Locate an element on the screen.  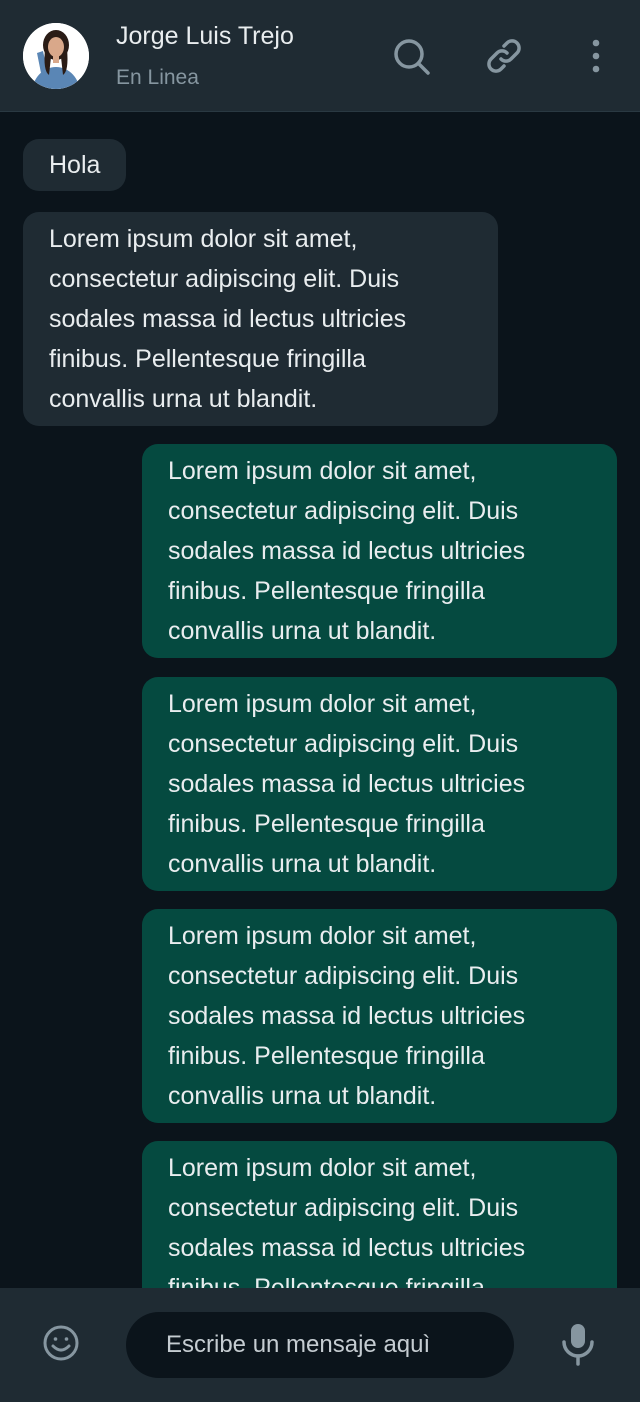
message-composer is located at coordinates (320, 1345).